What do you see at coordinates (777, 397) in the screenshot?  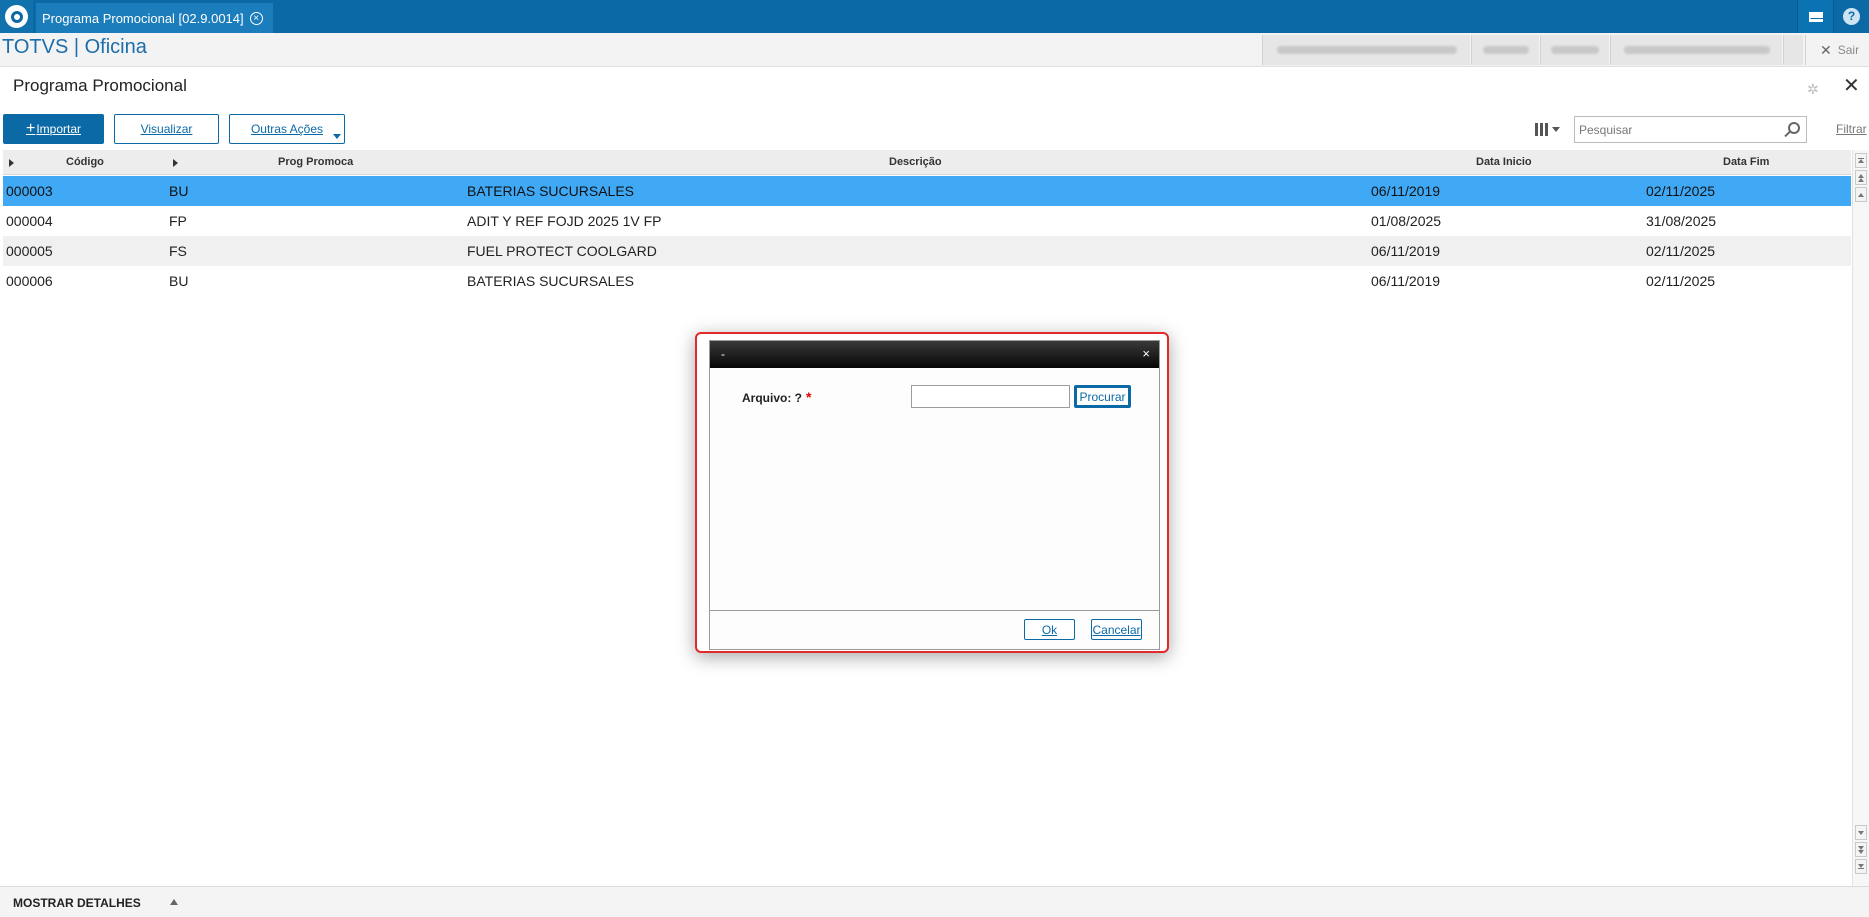 I see `file-field-label: Arquivo: ? *` at bounding box center [777, 397].